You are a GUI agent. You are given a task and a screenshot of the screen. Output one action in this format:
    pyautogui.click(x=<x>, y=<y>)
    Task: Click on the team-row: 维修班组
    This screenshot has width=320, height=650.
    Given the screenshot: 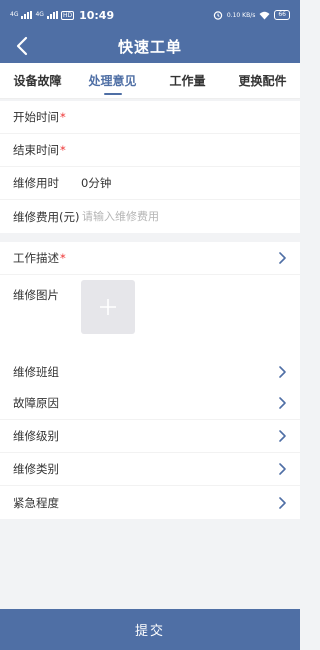 What is the action you would take?
    pyautogui.click(x=150, y=371)
    